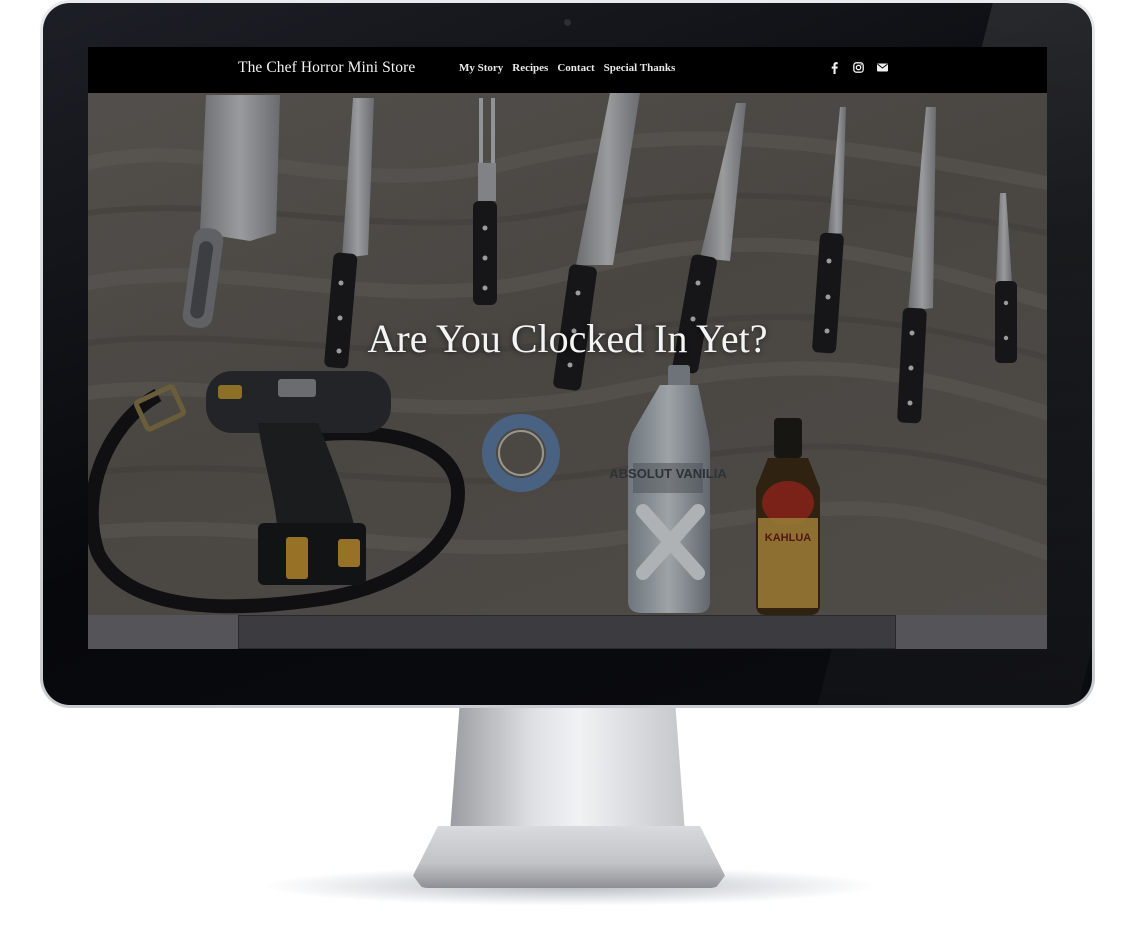  I want to click on site-title: The Chef Horror Mini Store, so click(326, 68).